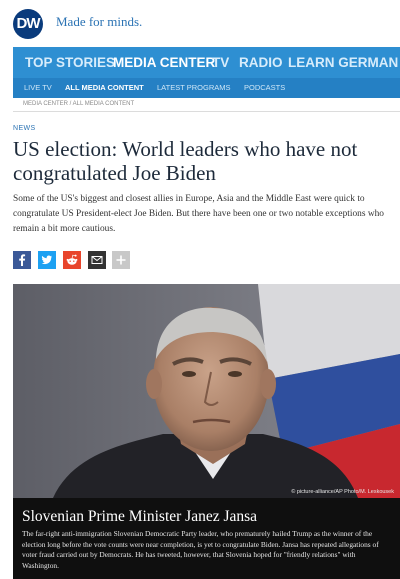  What do you see at coordinates (164, 62) in the screenshot?
I see `nav-media-center: MEDIA CENTER` at bounding box center [164, 62].